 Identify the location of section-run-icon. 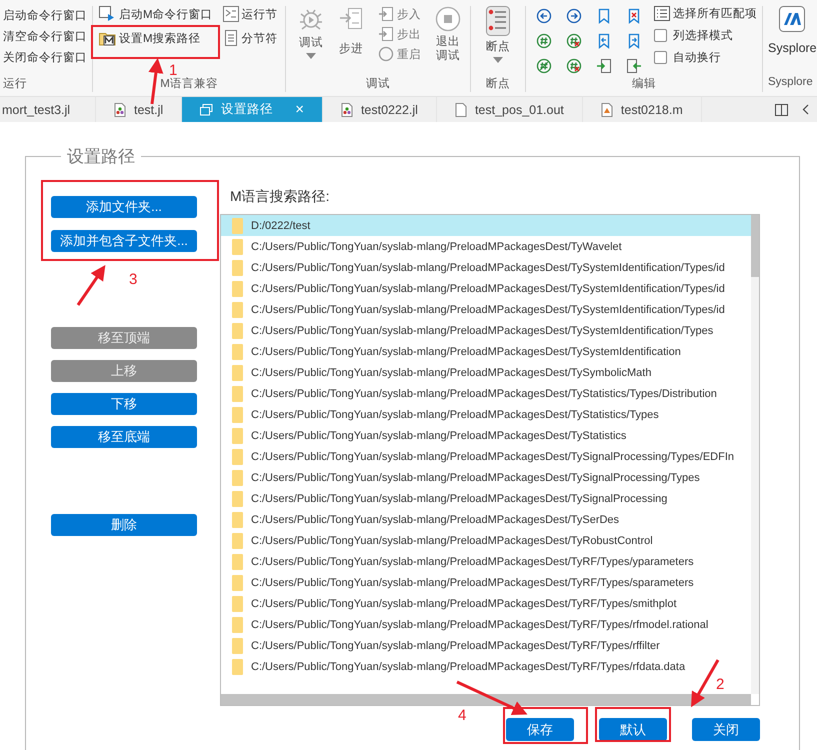
(230, 14).